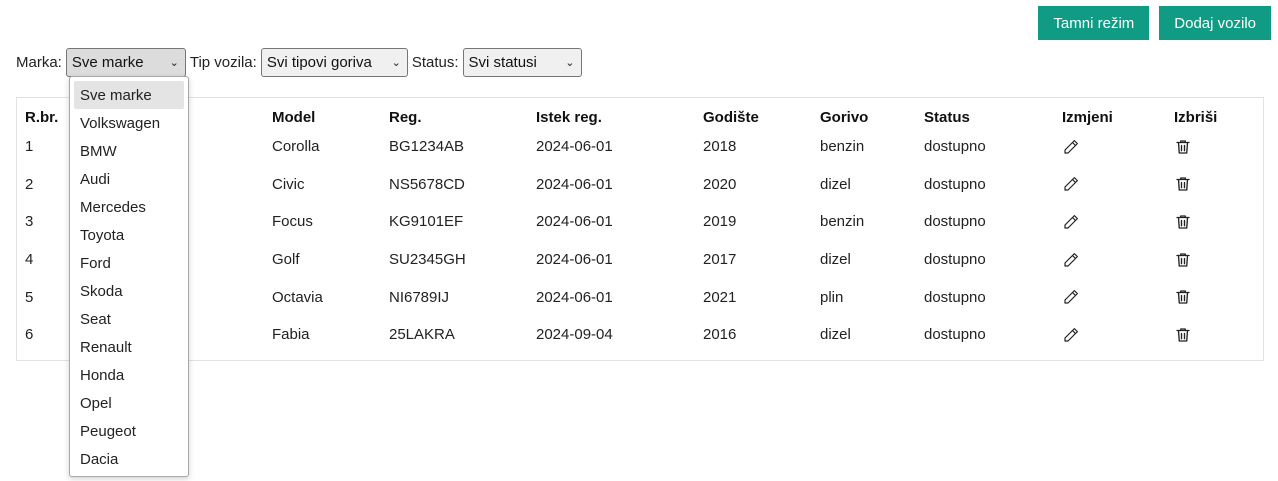 Image resolution: width=1278 pixels, height=481 pixels. I want to click on table-cell: 3, so click(29, 222).